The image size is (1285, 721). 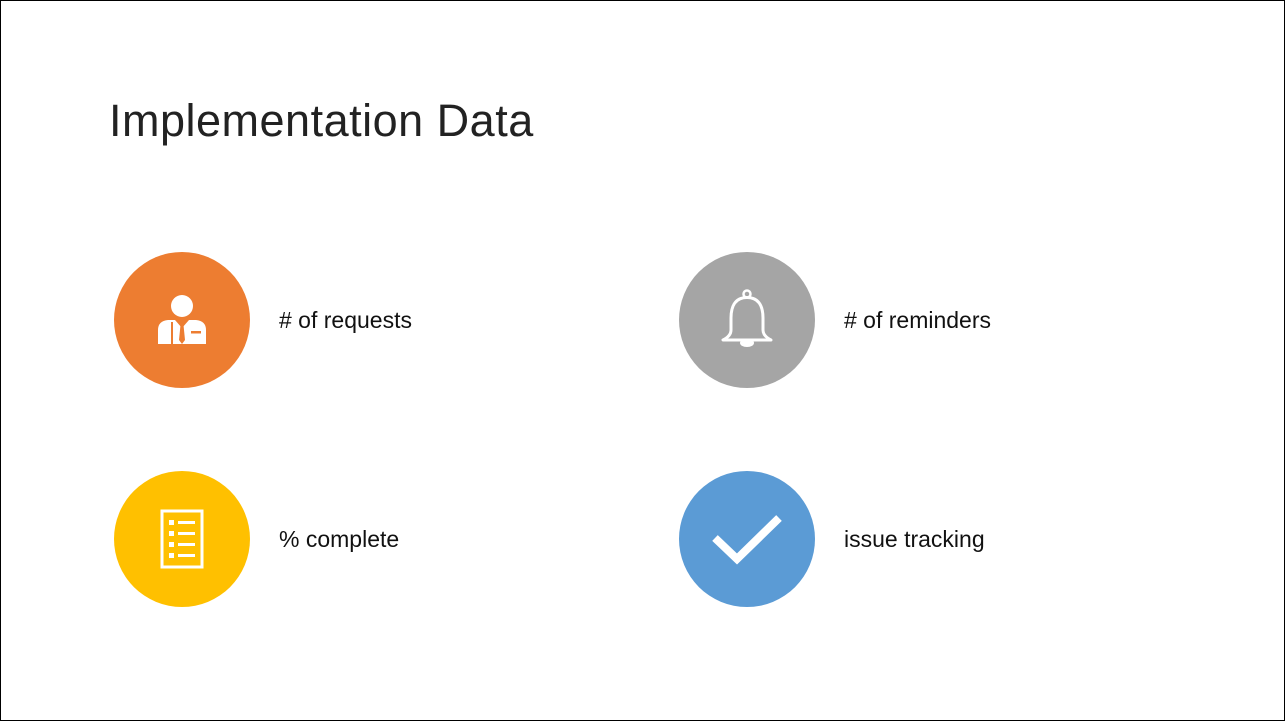 I want to click on reminders-circle, so click(x=747, y=320).